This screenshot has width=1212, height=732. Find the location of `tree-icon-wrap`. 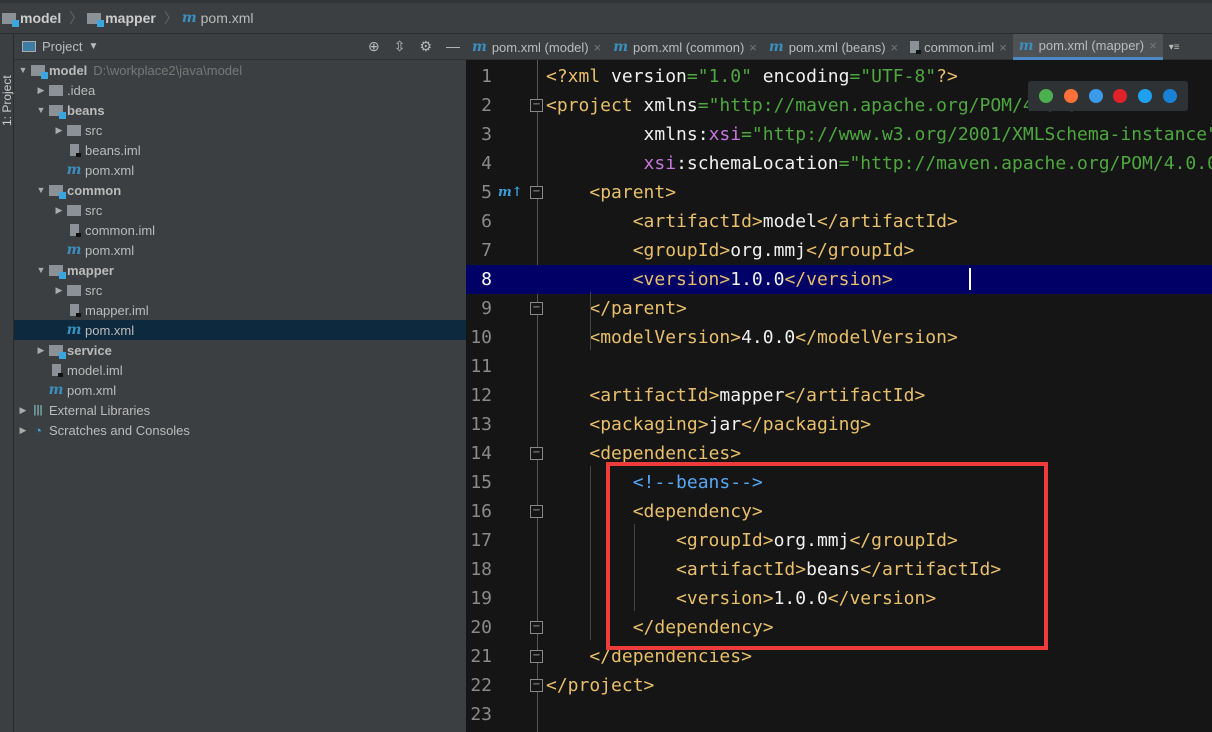

tree-icon-wrap is located at coordinates (56, 90).